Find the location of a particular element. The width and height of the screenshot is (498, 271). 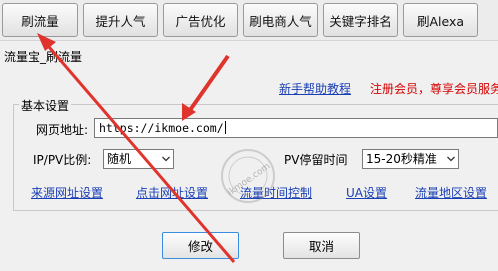

click-url-settings-link: 点击网址设置 is located at coordinates (172, 192).